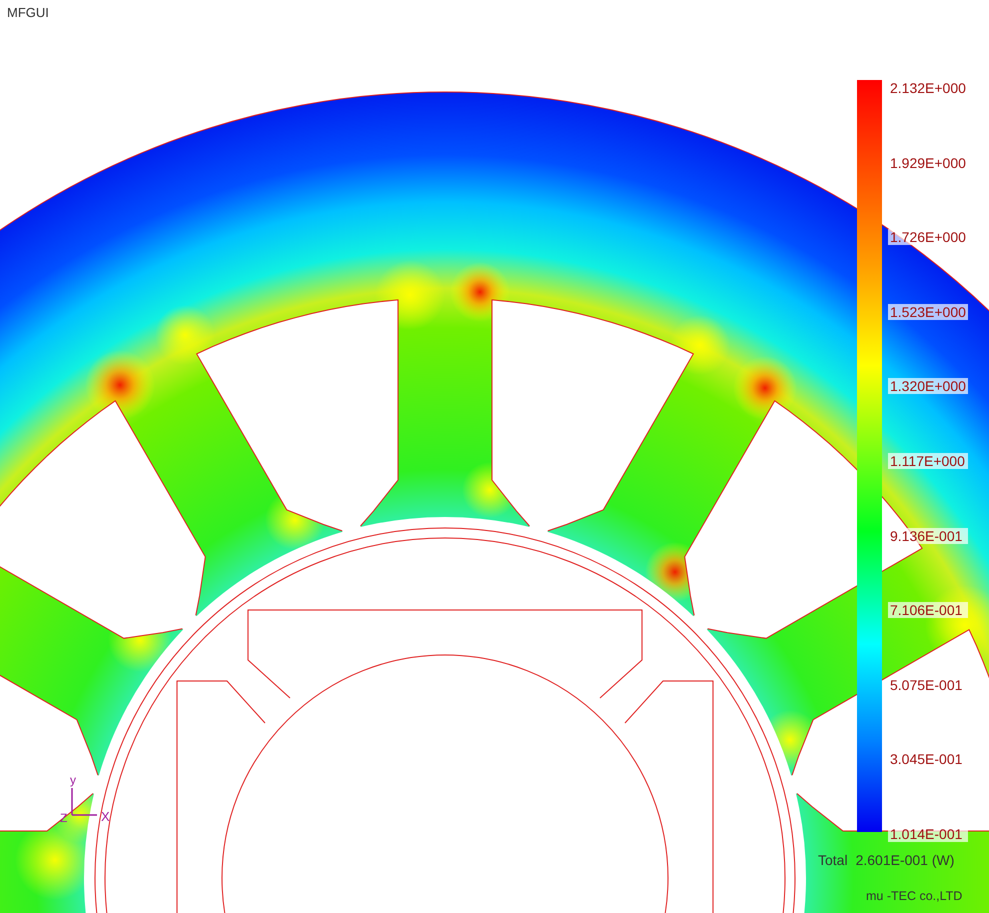  Describe the element at coordinates (928, 88) in the screenshot. I see `legend-value-label: 2.132E+000` at that location.